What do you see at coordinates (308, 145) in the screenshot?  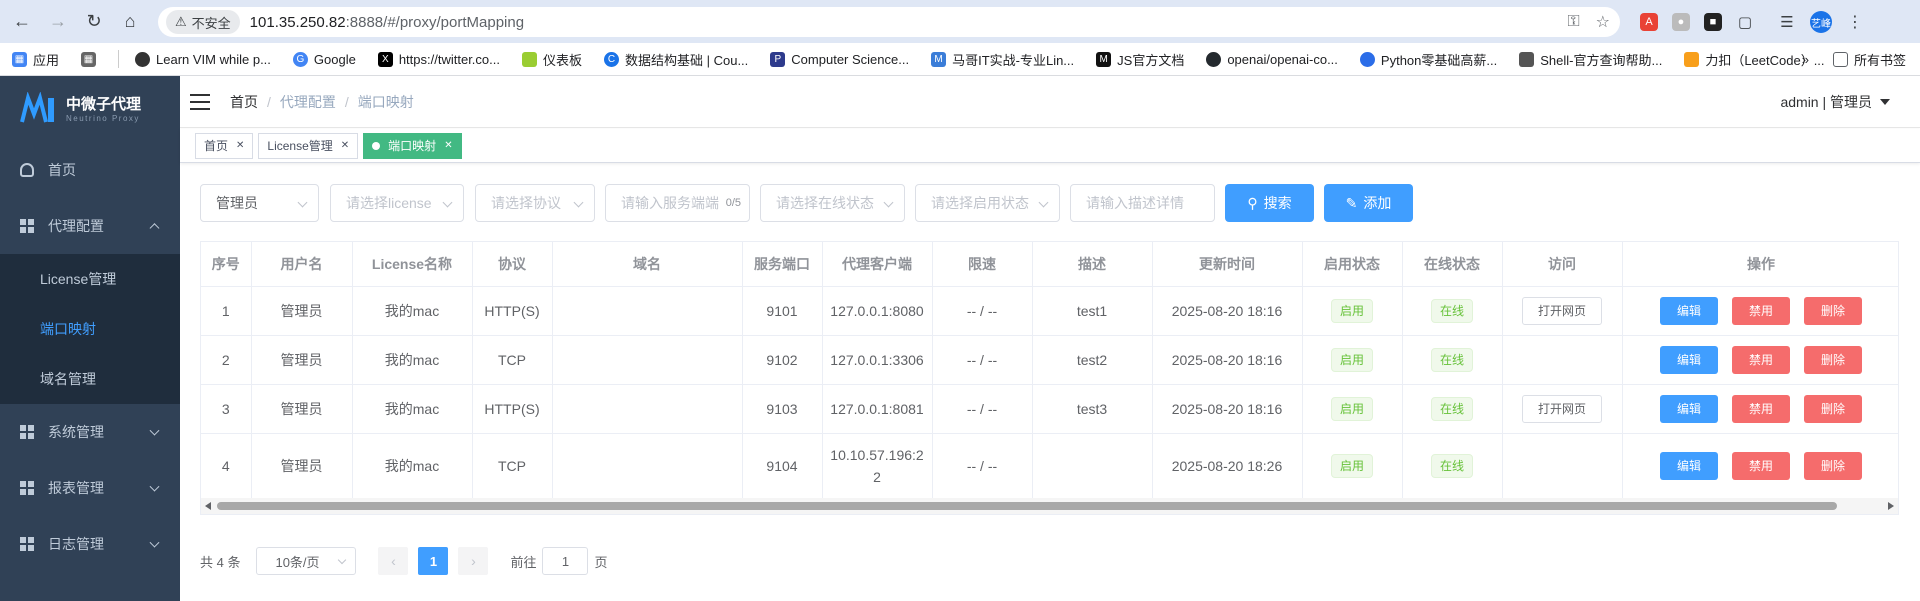 I see `tag-license: License管理 ✕` at bounding box center [308, 145].